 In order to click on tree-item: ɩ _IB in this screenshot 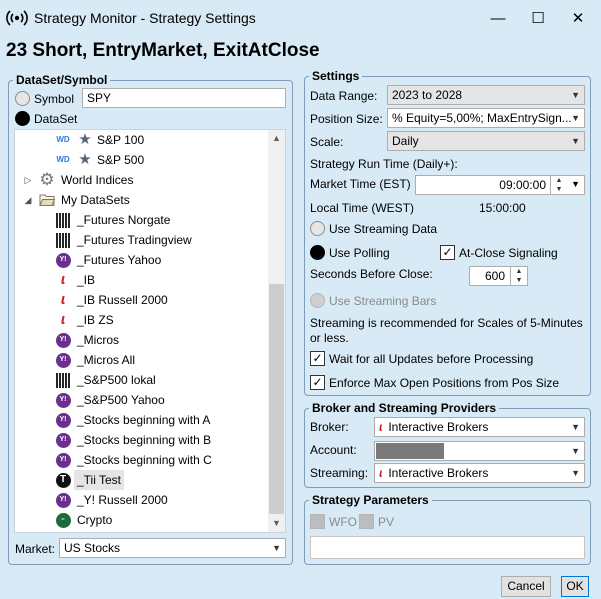, I will do `click(75, 280)`.